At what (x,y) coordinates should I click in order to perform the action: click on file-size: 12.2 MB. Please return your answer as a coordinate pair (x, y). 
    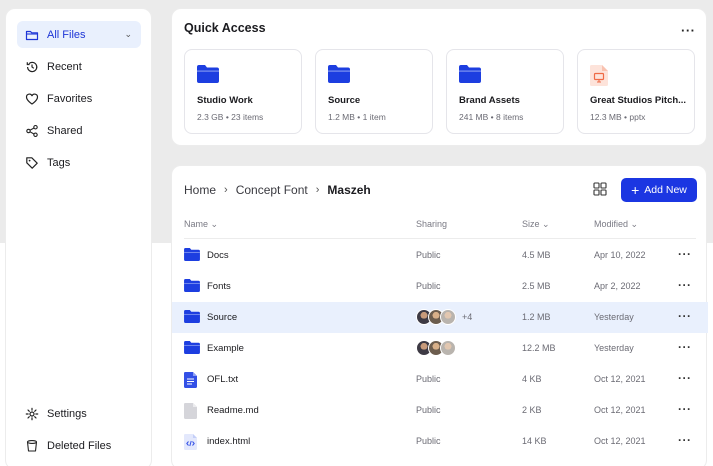
    Looking at the image, I should click on (539, 348).